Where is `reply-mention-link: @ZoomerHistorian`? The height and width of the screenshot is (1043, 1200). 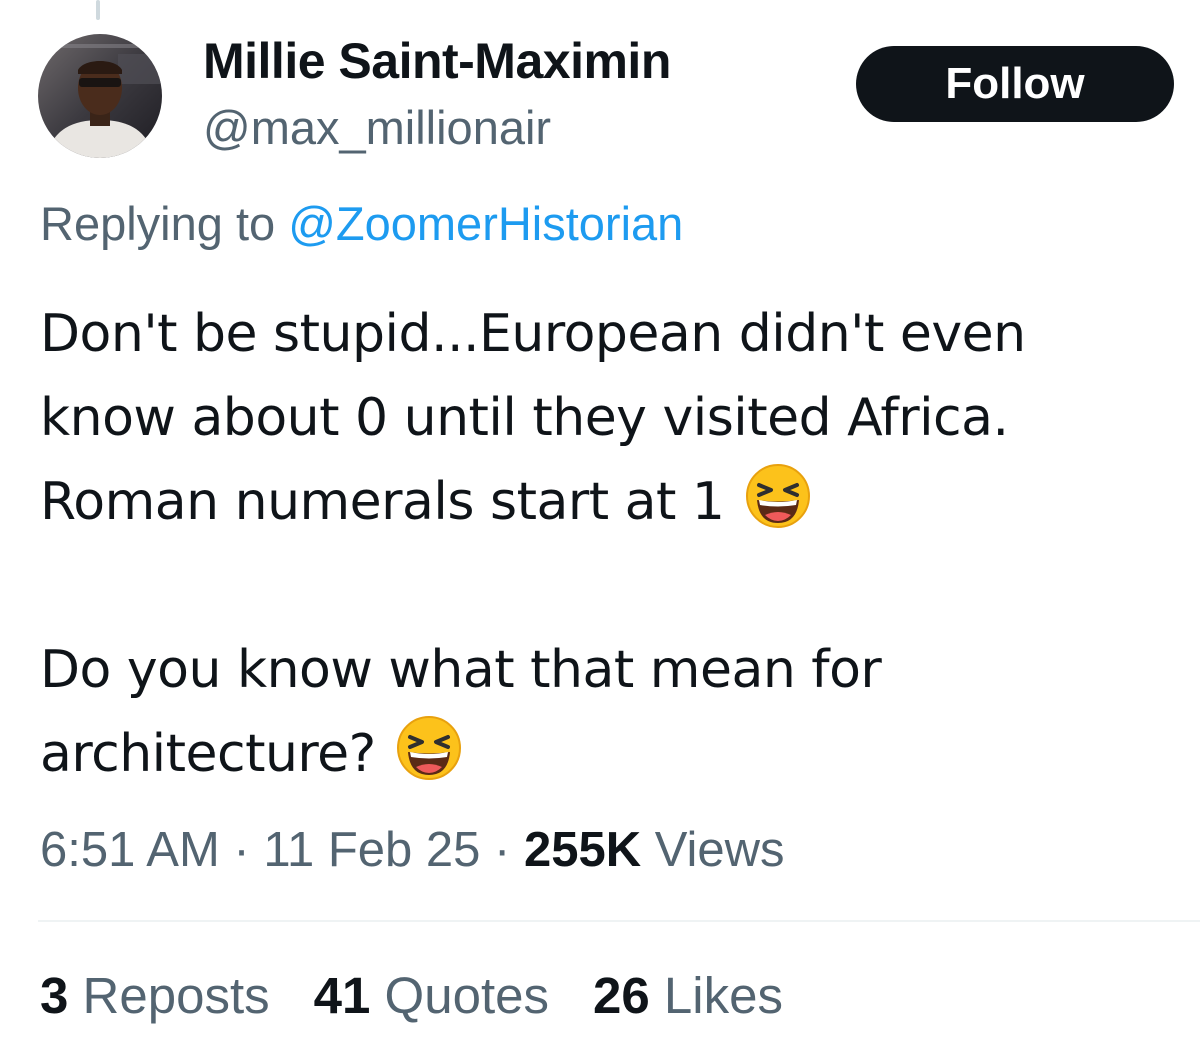 reply-mention-link: @ZoomerHistorian is located at coordinates (485, 223).